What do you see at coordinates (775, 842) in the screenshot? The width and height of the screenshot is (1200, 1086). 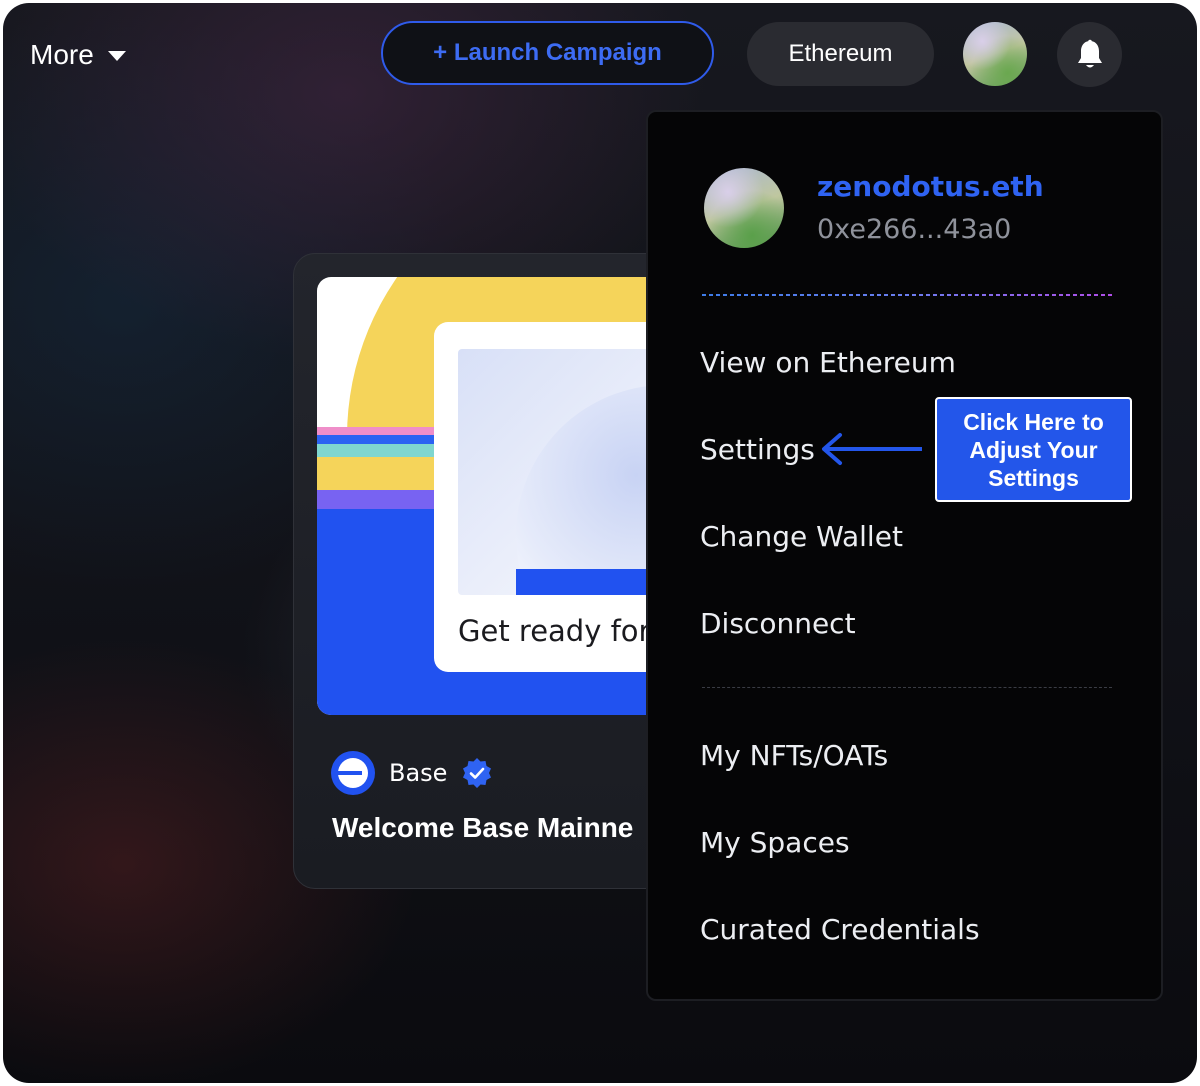 I see `menu-item-my-spaces: My Spaces` at bounding box center [775, 842].